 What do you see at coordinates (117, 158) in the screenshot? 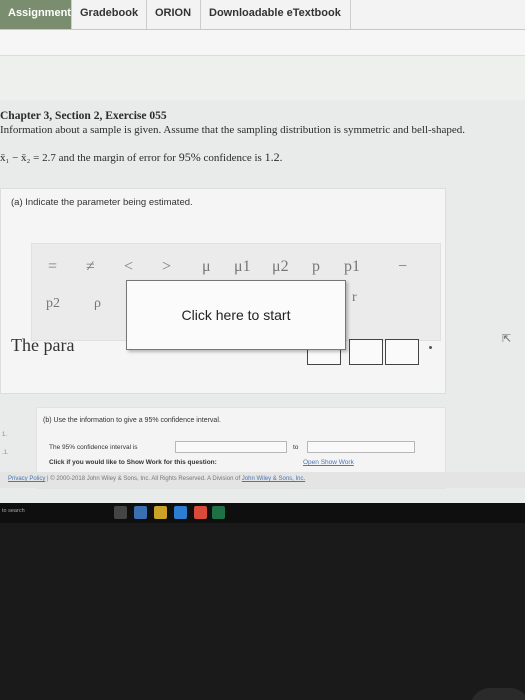
I see `given-mid: and the margin of error for` at bounding box center [117, 158].